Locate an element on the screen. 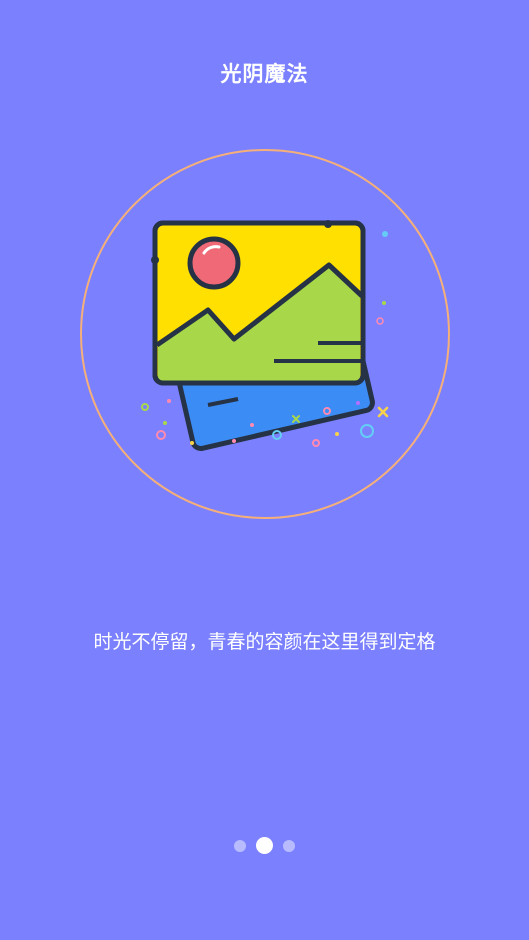  page-indicator is located at coordinates (264, 845).